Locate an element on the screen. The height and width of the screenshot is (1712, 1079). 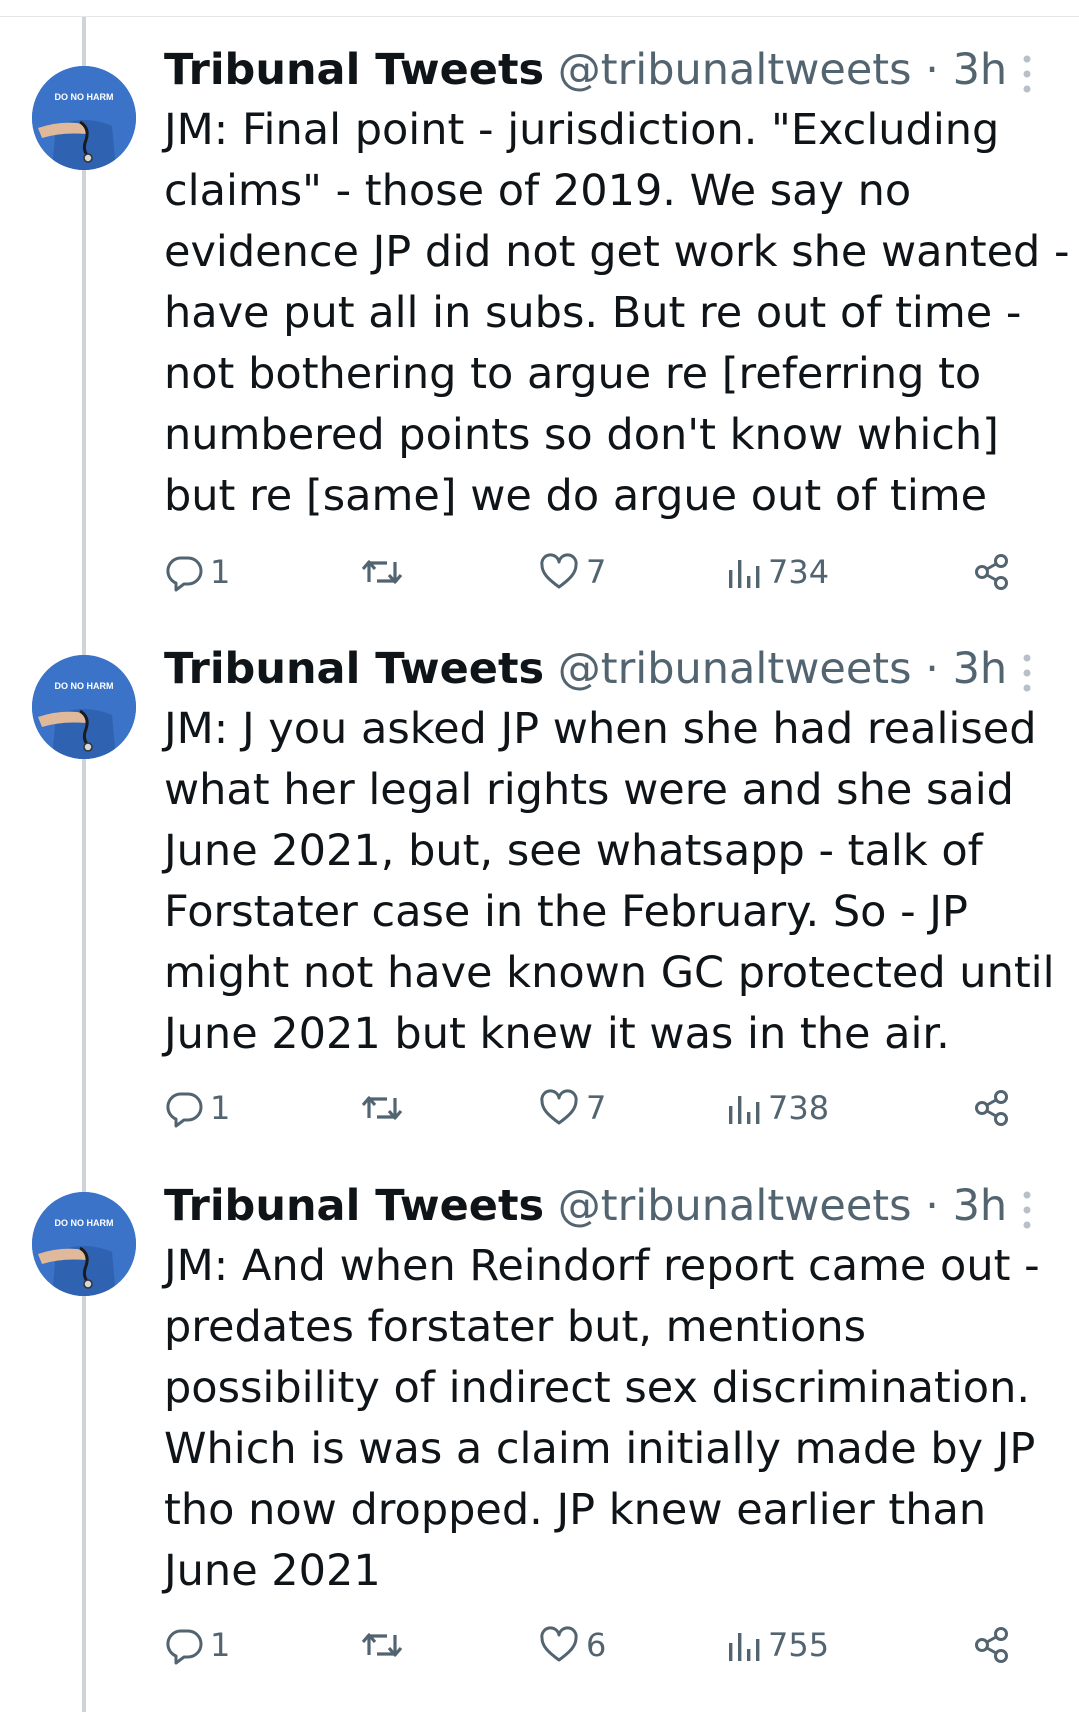
tweet-text-line: June 2021 but knew it was in the air. is located at coordinates (557, 1034).